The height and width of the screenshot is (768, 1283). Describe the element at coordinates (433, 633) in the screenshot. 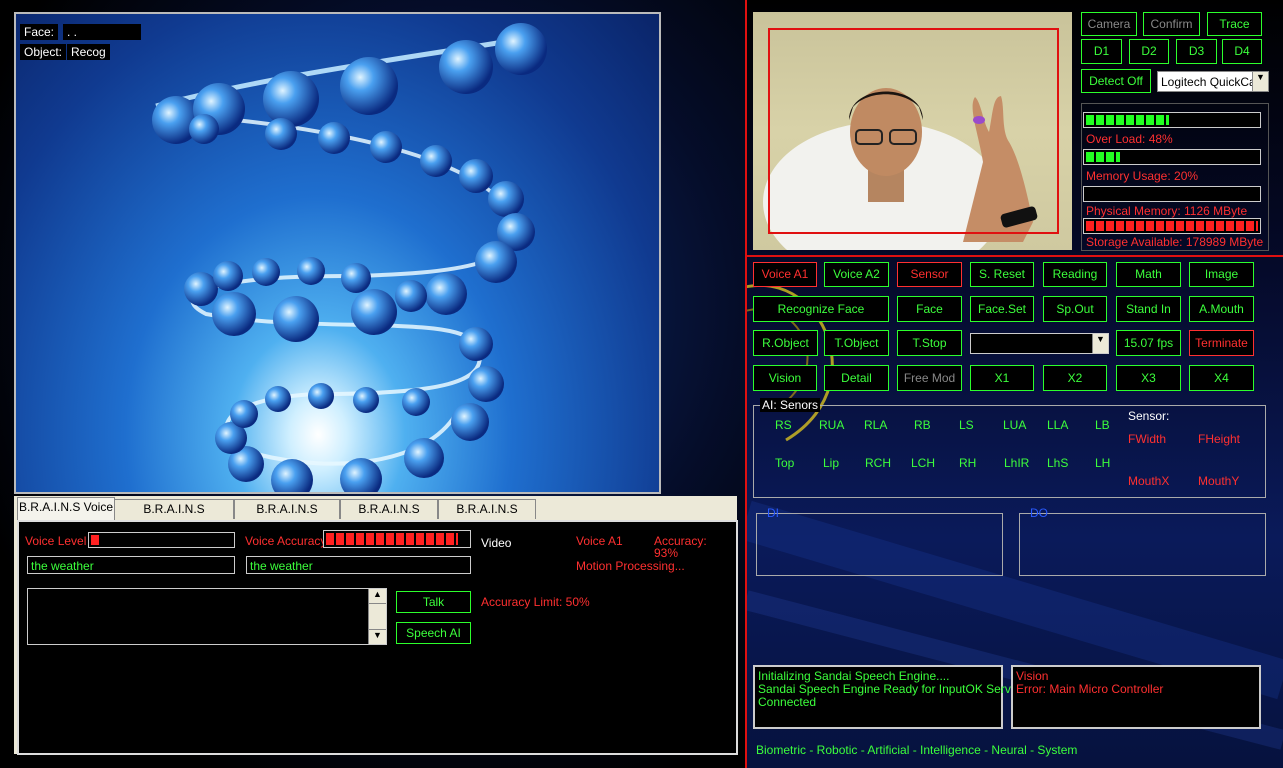

I see `speech-ai-button: Speech AI` at that location.